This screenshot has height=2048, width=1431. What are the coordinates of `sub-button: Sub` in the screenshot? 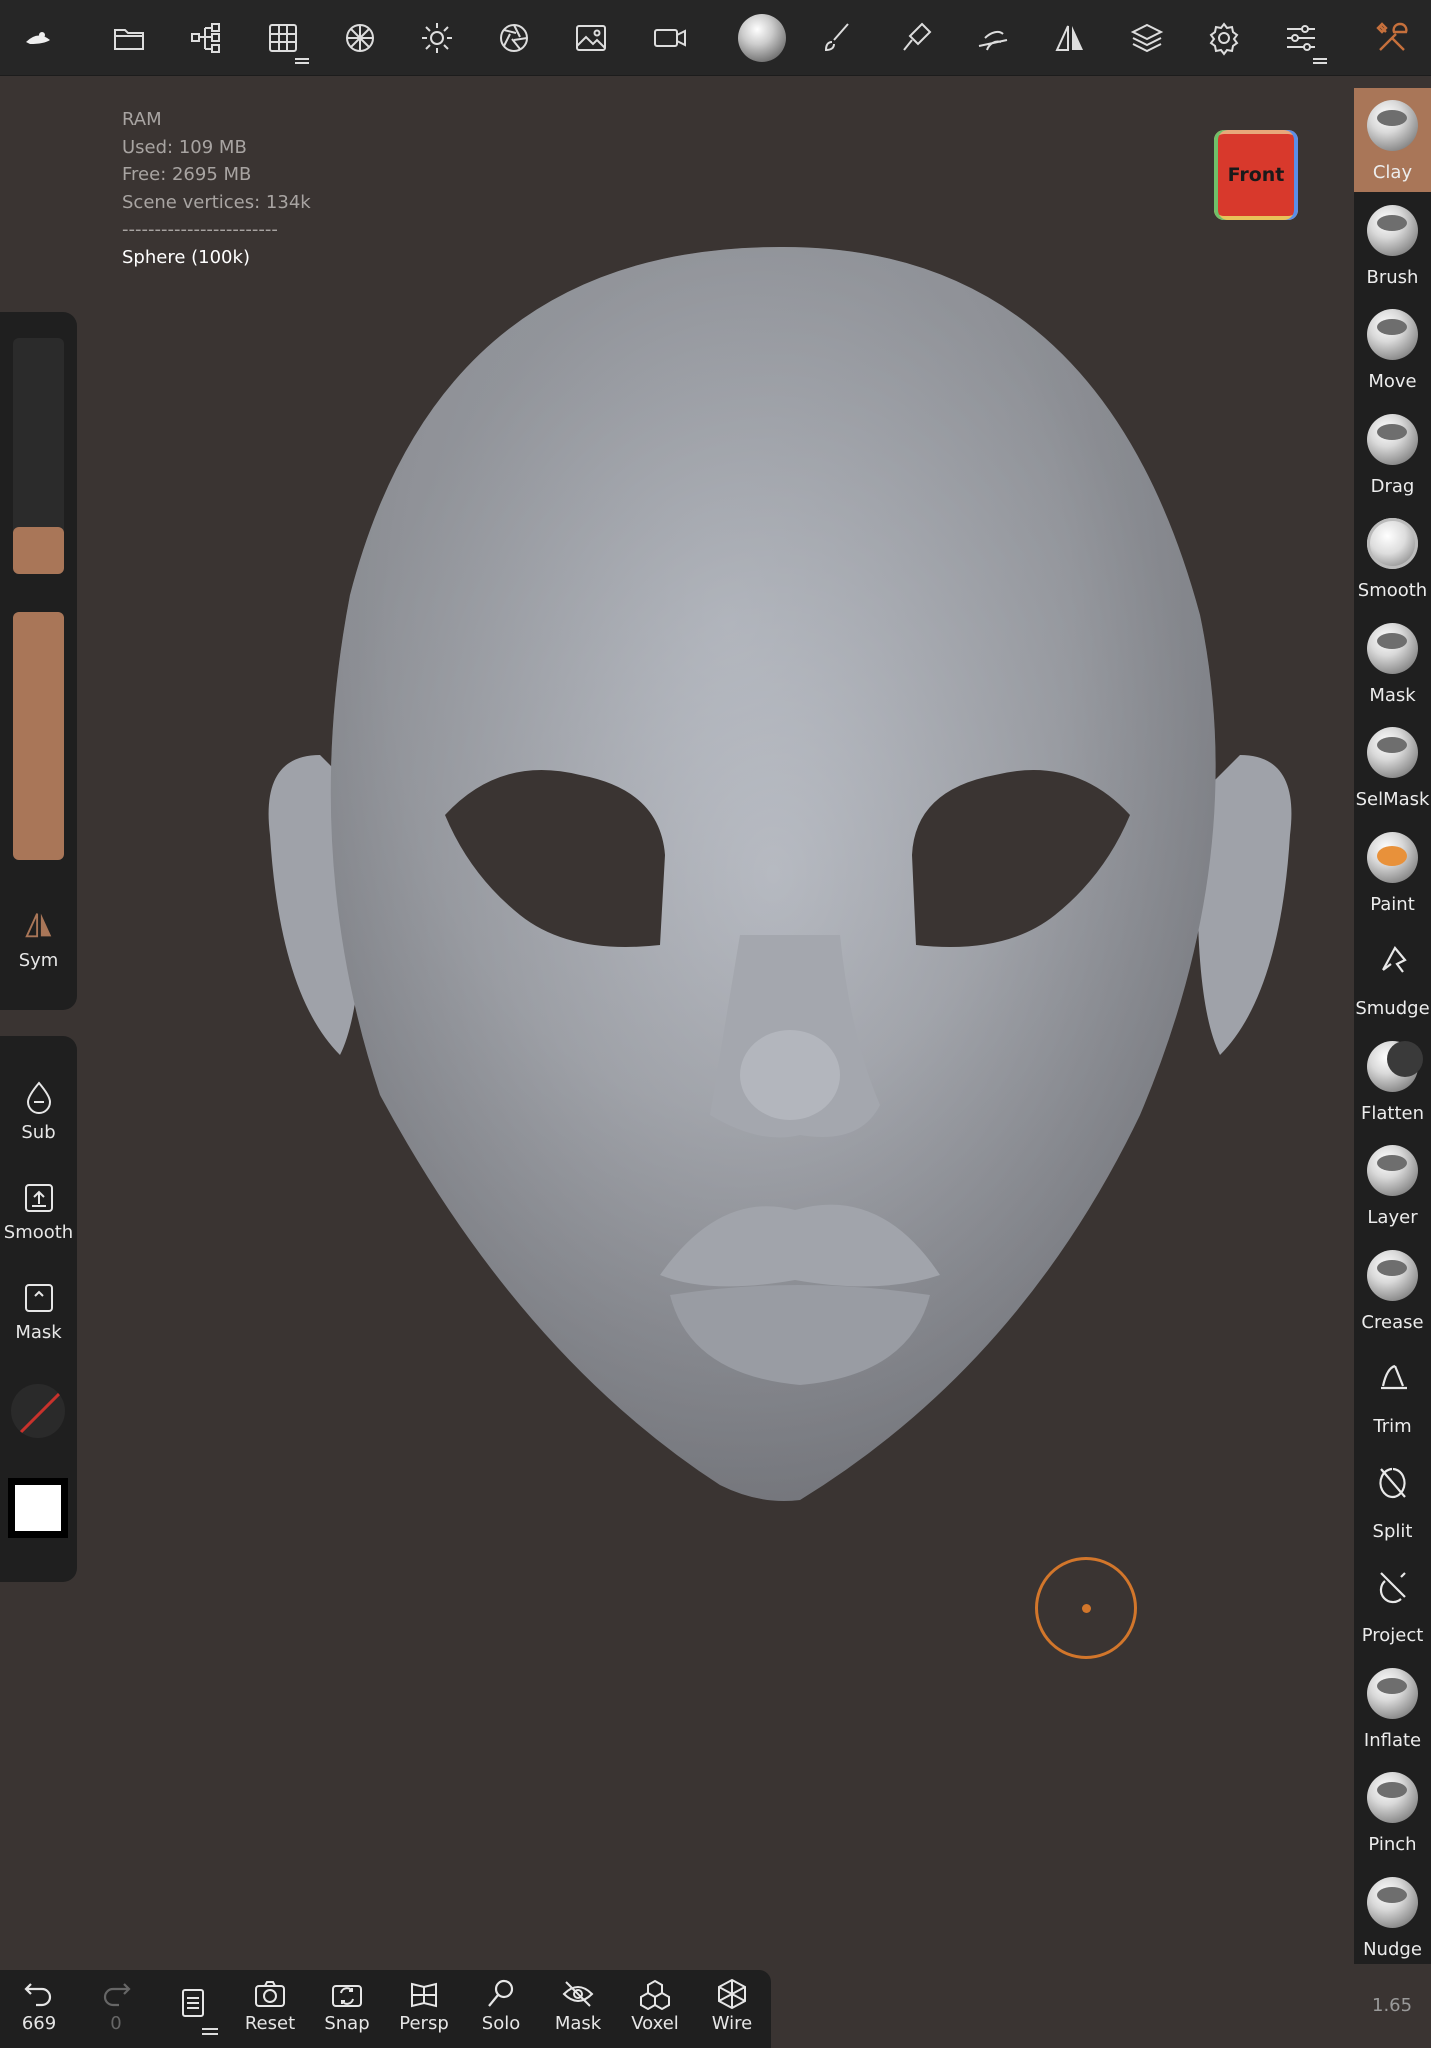 It's located at (38, 1111).